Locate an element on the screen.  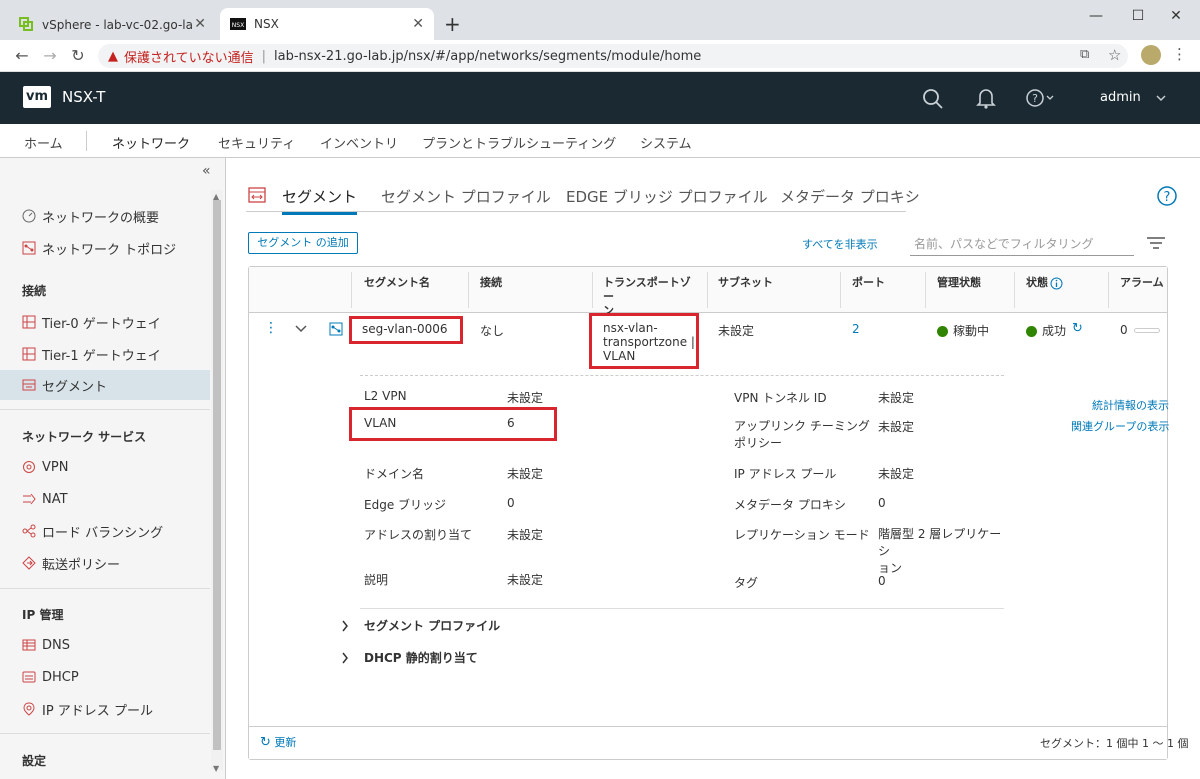
nav-system: システム is located at coordinates (666, 142).